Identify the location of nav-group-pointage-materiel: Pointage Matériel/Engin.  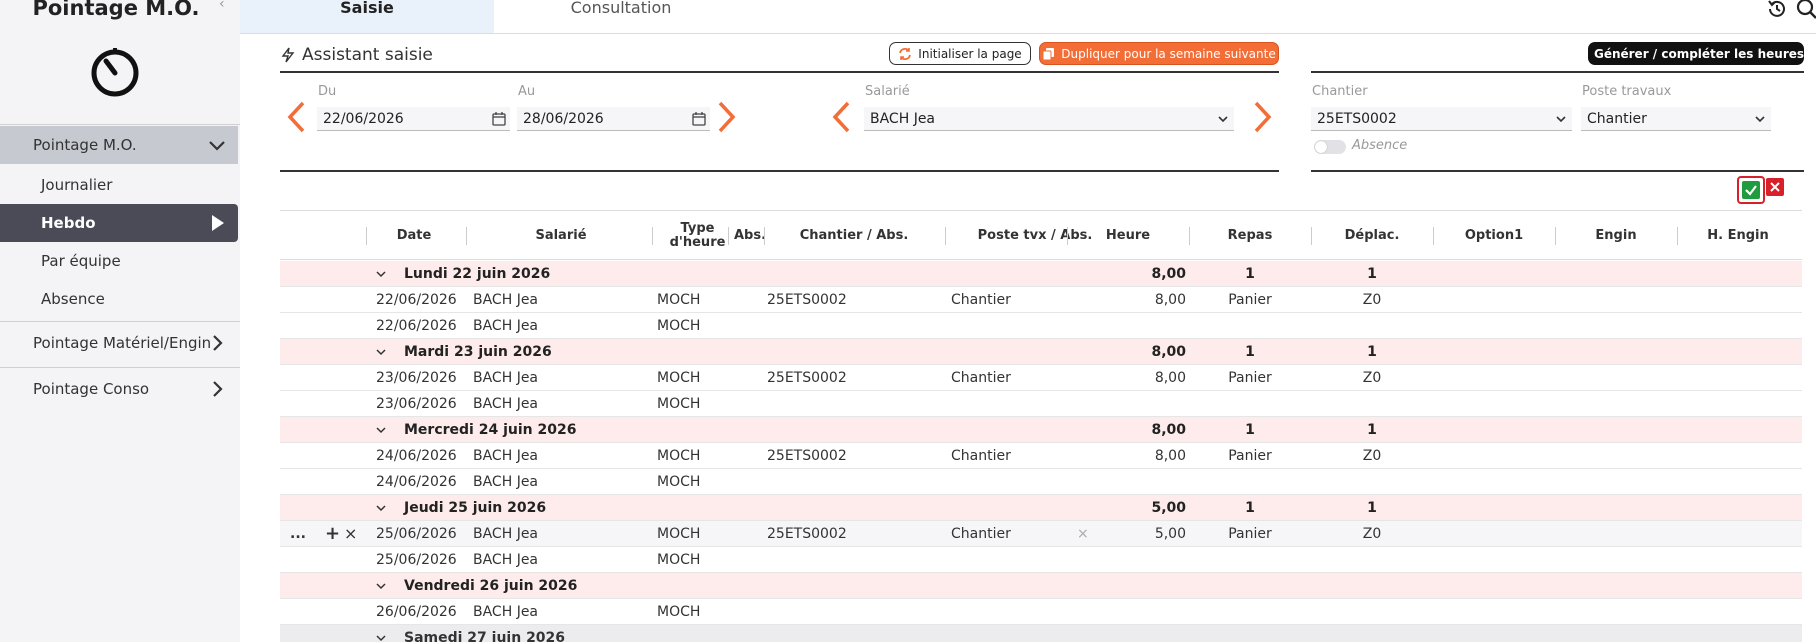
(119, 343).